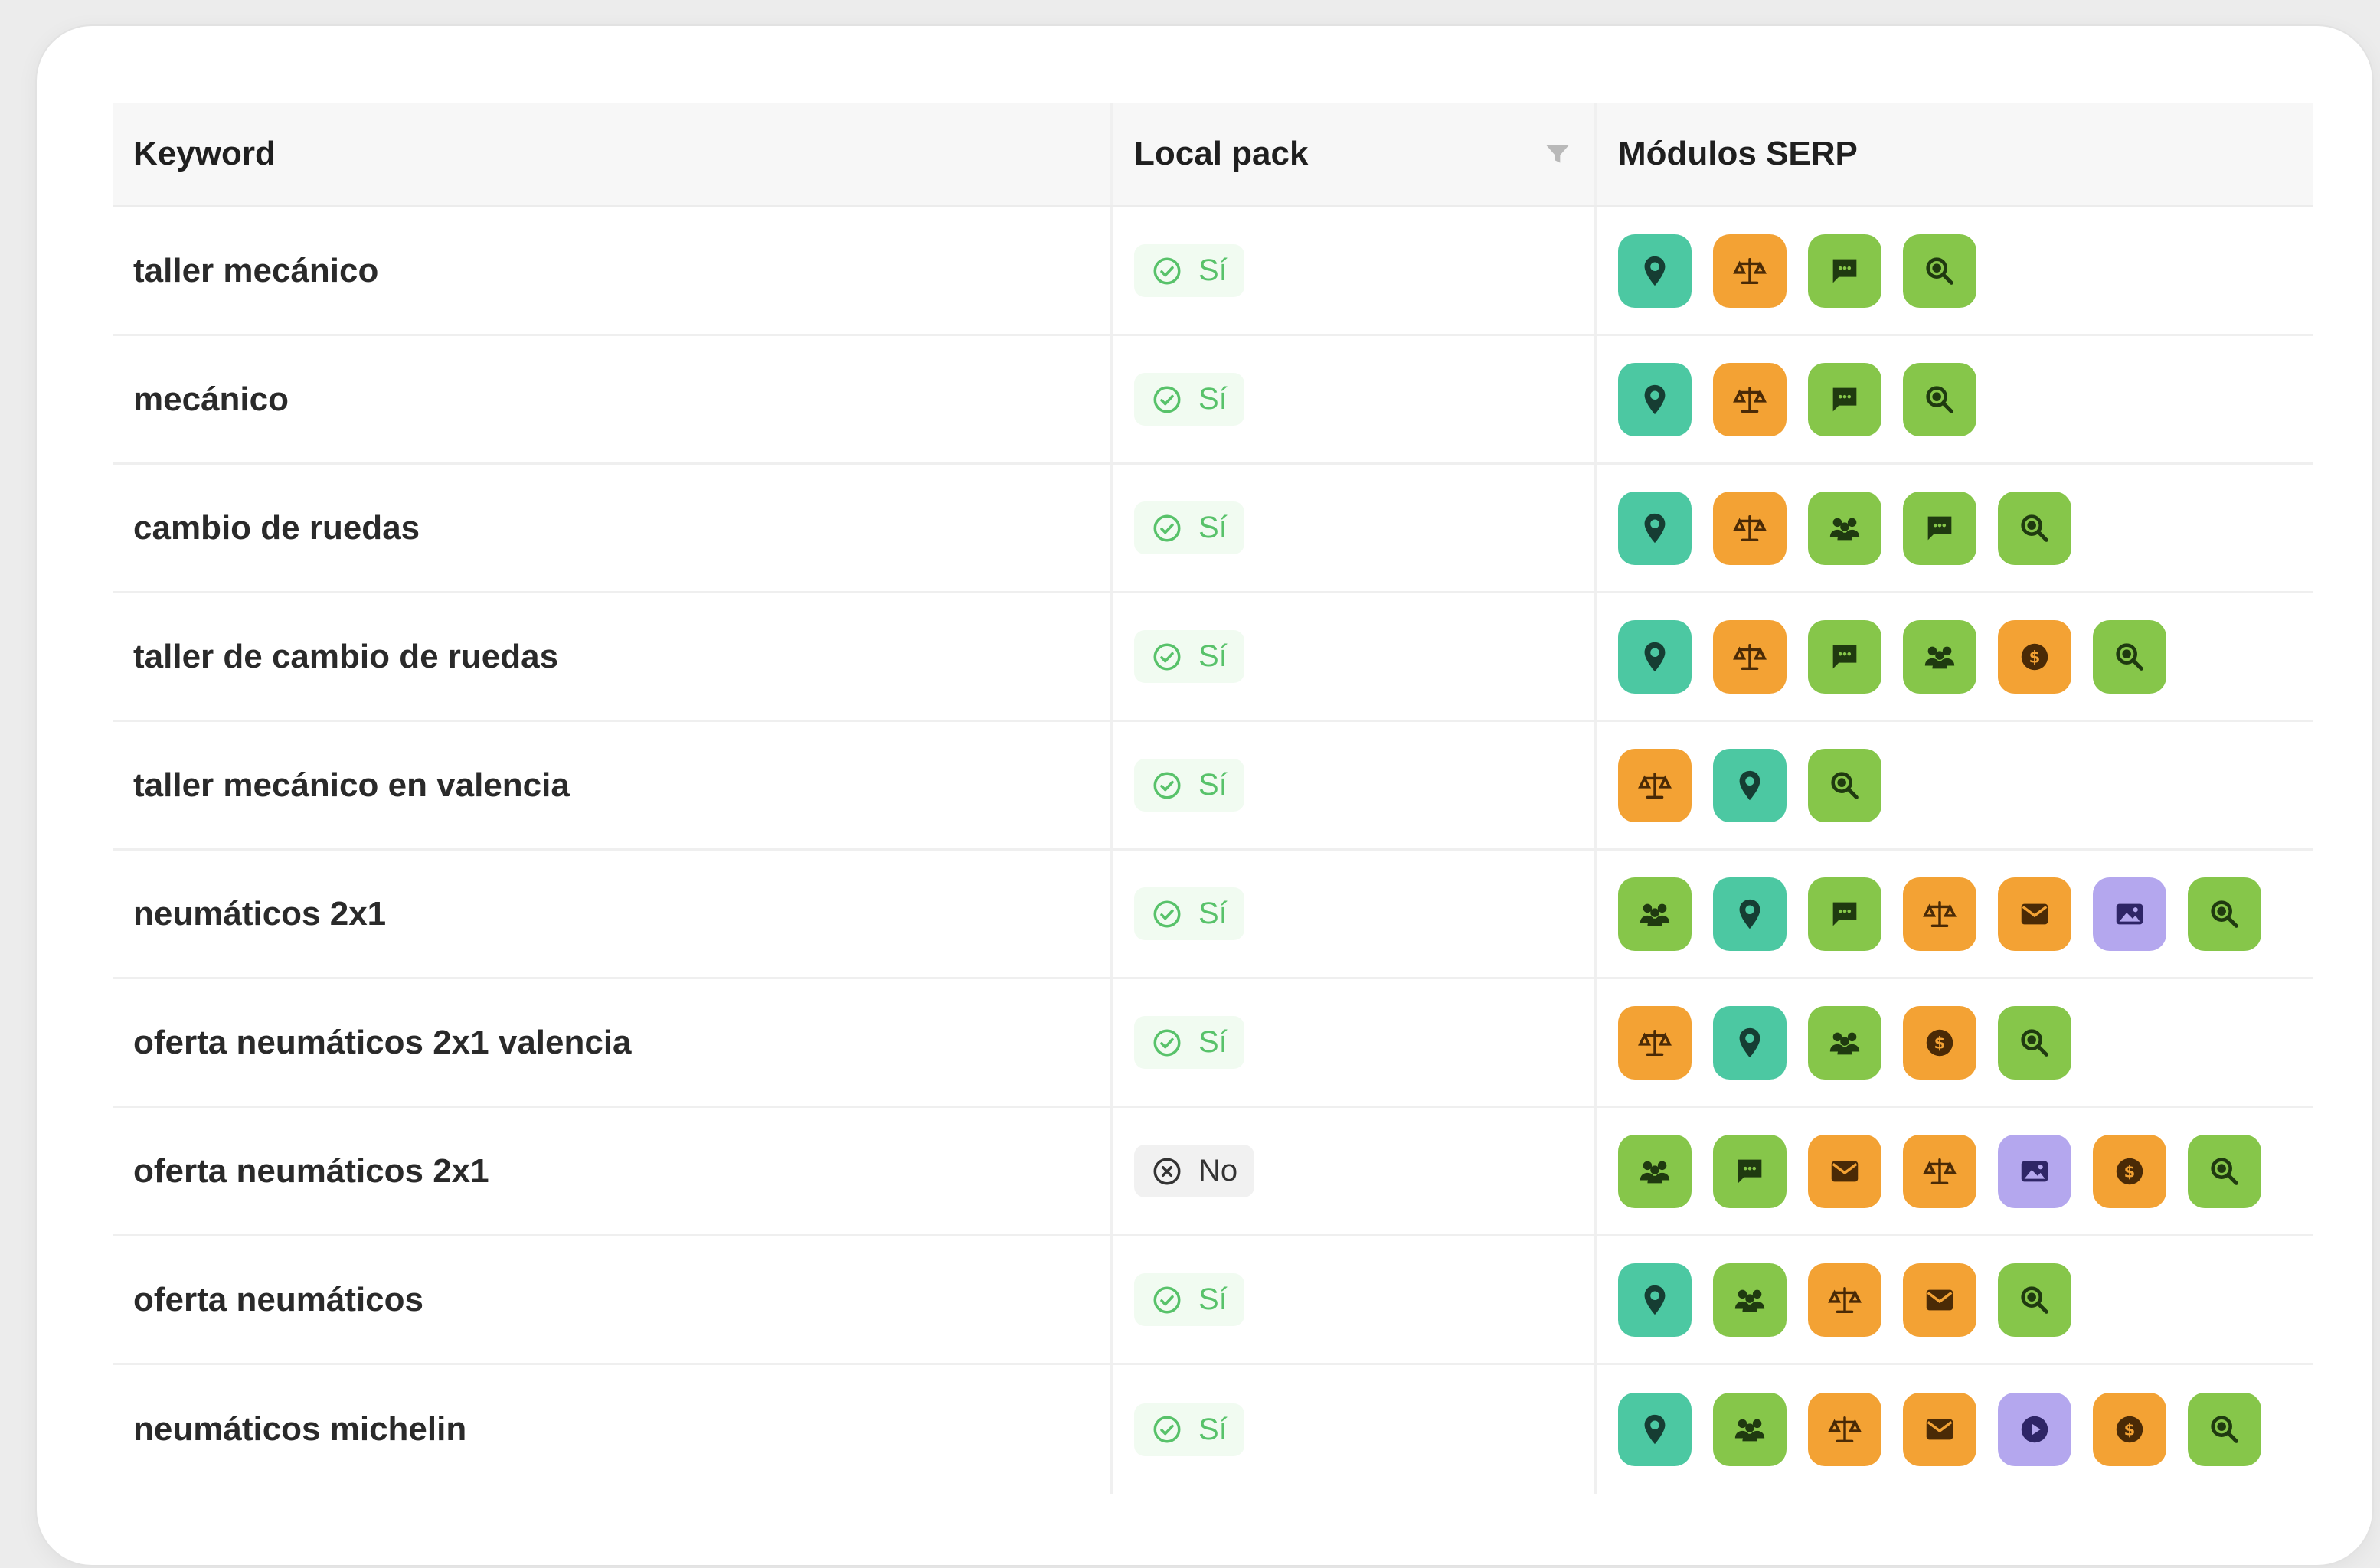  What do you see at coordinates (2034, 1429) in the screenshot?
I see `video-icon` at bounding box center [2034, 1429].